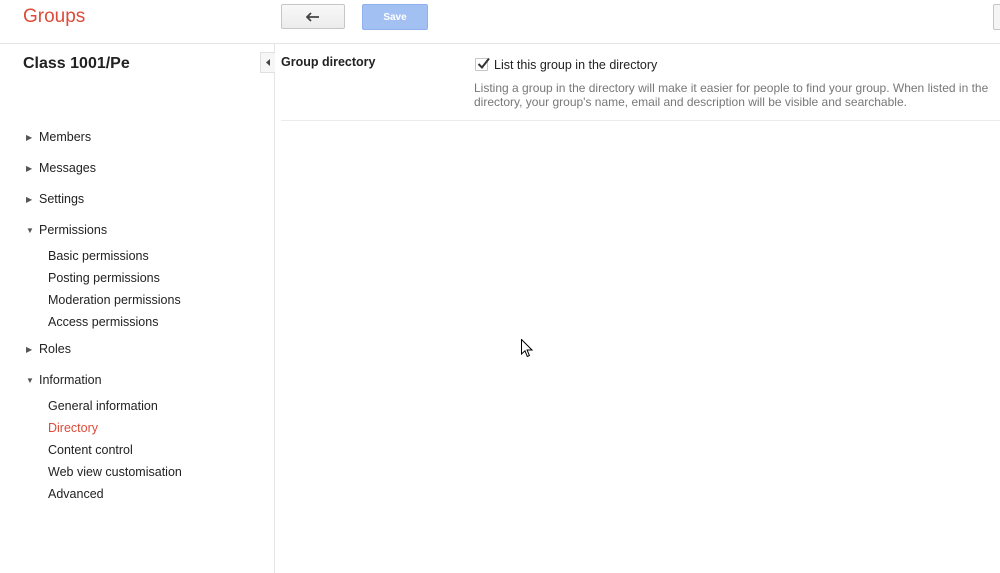 This screenshot has width=1000, height=573. I want to click on sidebar-item-members: ▶ Members, so click(58, 137).